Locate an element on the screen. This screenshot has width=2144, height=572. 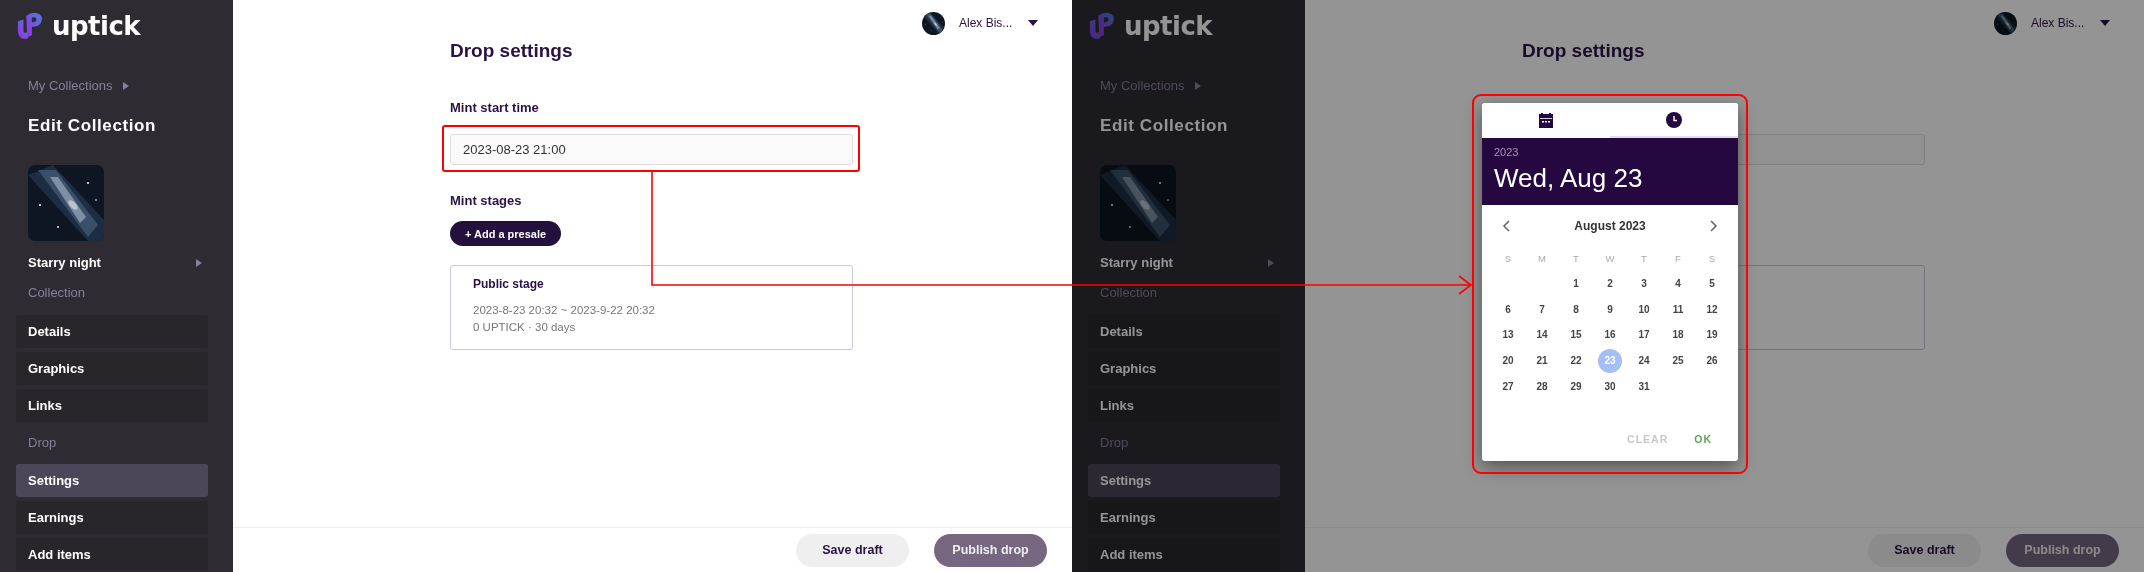
calendar-day: 31 is located at coordinates (1644, 386).